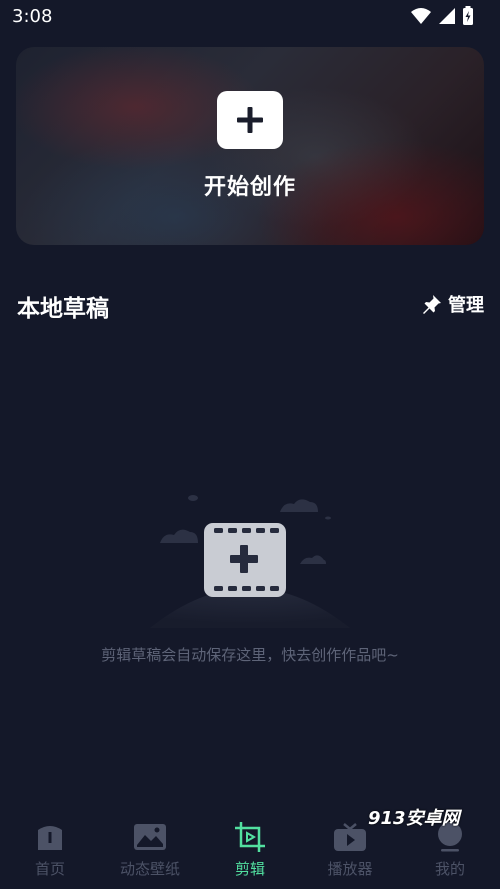  Describe the element at coordinates (432, 304) in the screenshot. I see `pin-icon` at that location.